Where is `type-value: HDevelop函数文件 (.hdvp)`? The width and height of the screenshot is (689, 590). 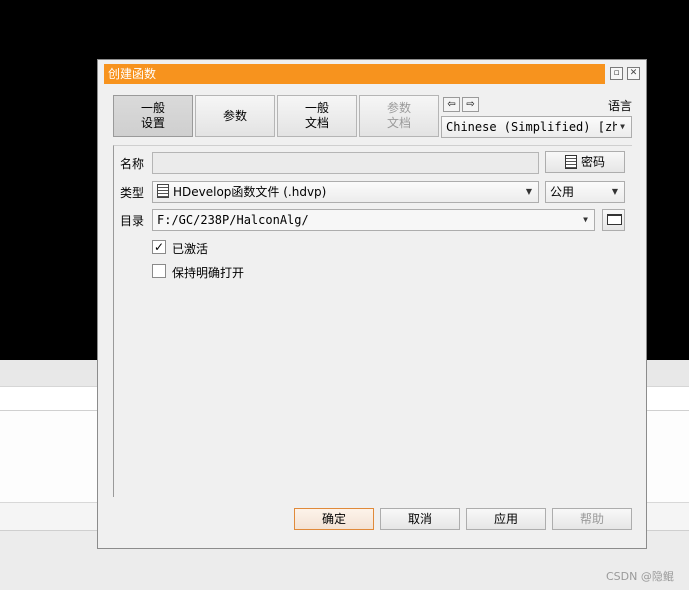 type-value: HDevelop函数文件 (.hdvp) is located at coordinates (250, 192).